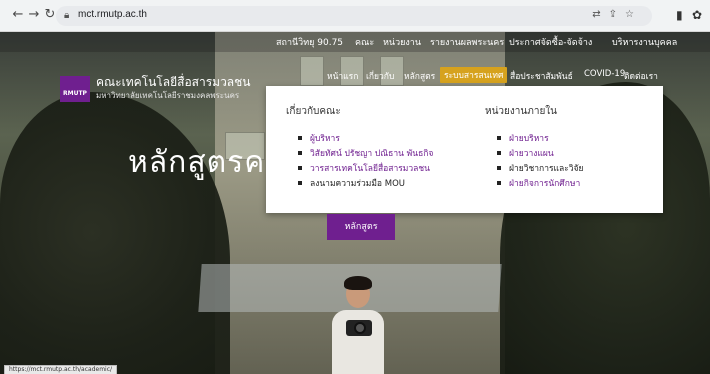  Describe the element at coordinates (364, 42) in the screenshot. I see `topbar-faculty: คณะ` at that location.